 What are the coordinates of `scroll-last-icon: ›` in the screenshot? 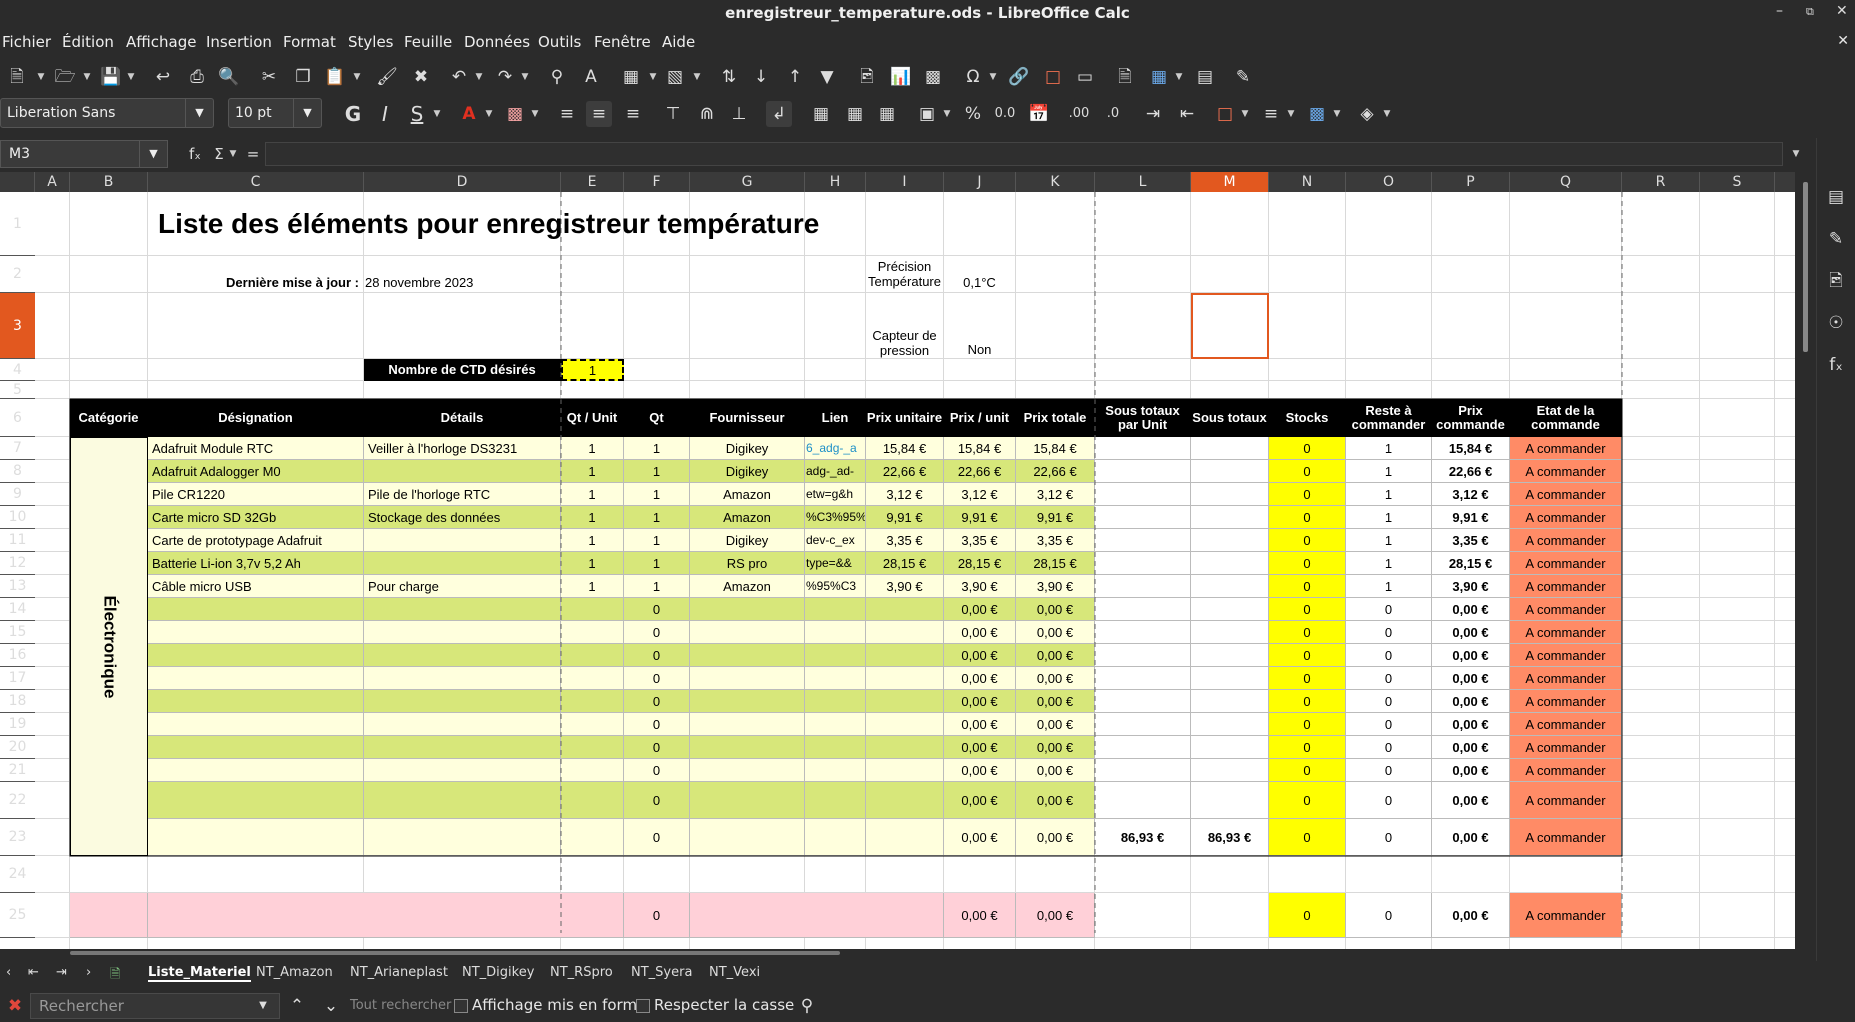 It's located at (88, 972).